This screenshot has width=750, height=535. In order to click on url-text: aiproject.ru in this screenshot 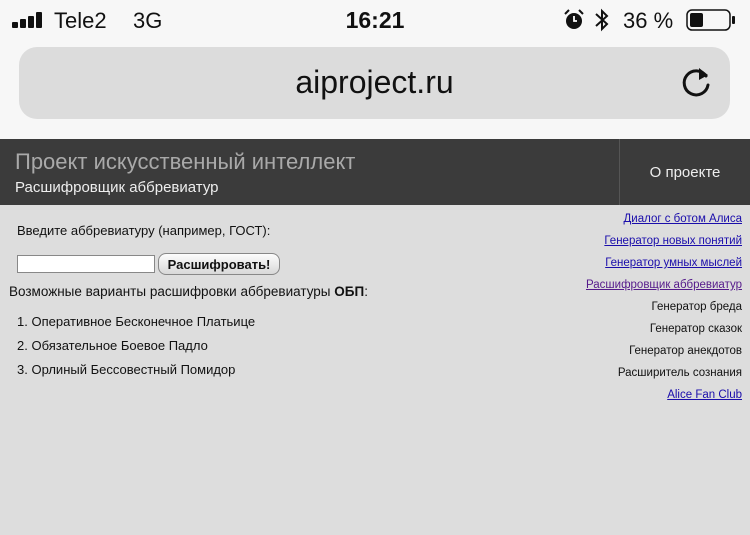, I will do `click(374, 82)`.